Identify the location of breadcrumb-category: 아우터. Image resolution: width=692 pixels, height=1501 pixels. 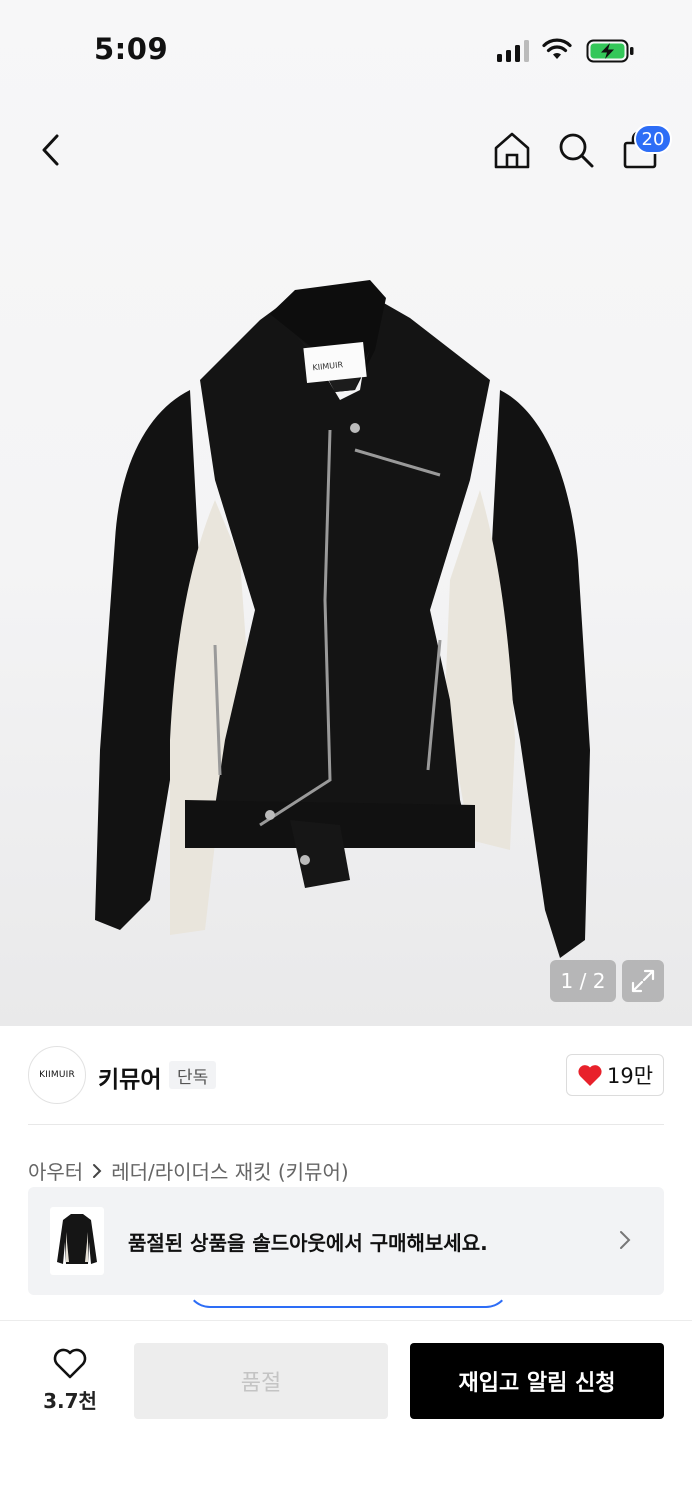
(55, 1170).